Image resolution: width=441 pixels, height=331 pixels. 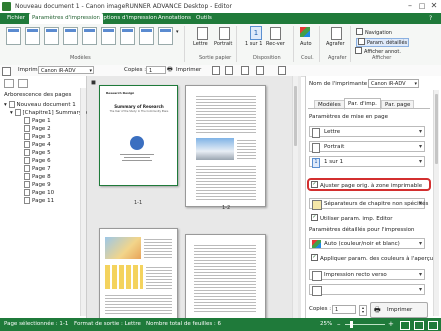 I want to click on close-icon: ✕, so click(x=434, y=6).